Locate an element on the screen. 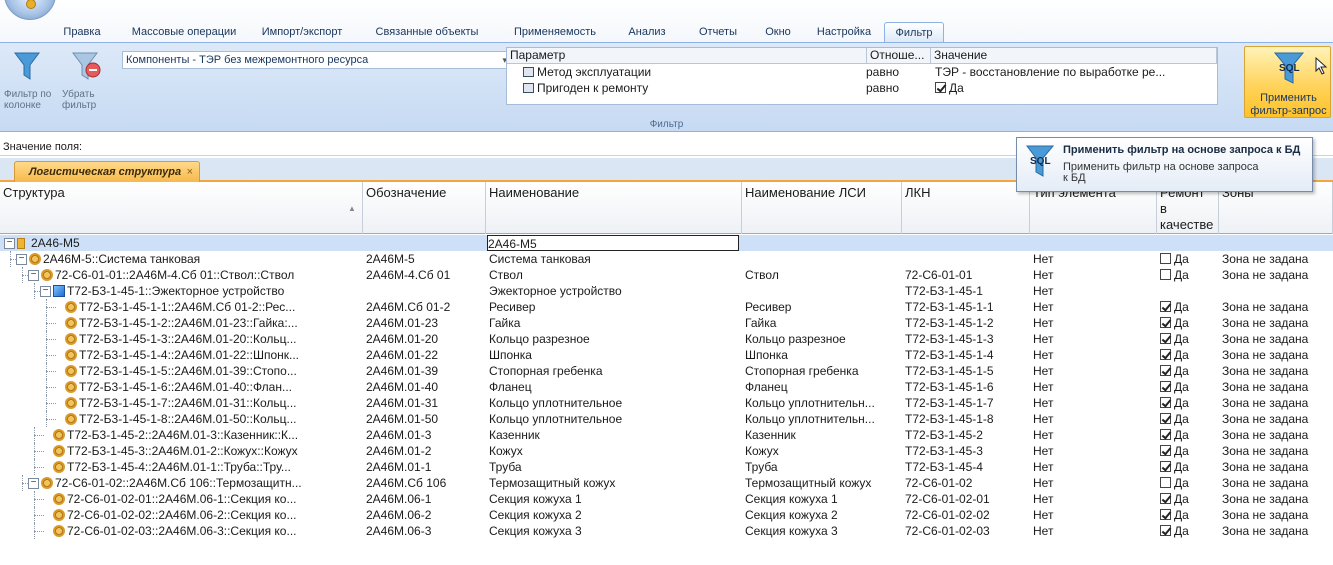 The width and height of the screenshot is (1333, 565). filter-row-param: Метод эксплуатации is located at coordinates (688, 72).